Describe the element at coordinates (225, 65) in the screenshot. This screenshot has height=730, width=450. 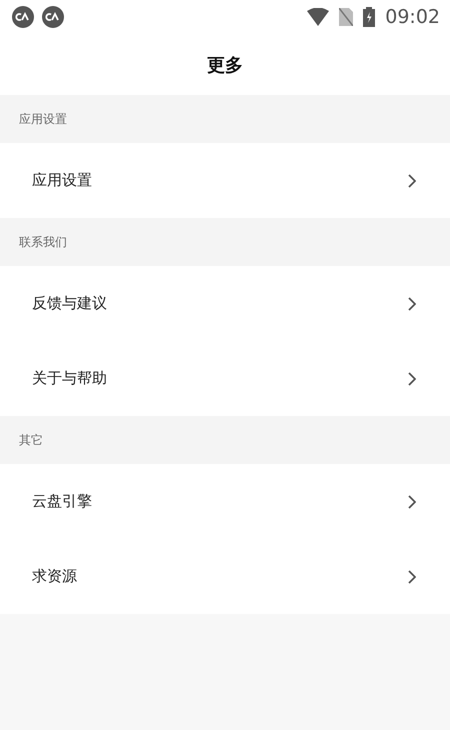
I see `page-title: 更多` at that location.